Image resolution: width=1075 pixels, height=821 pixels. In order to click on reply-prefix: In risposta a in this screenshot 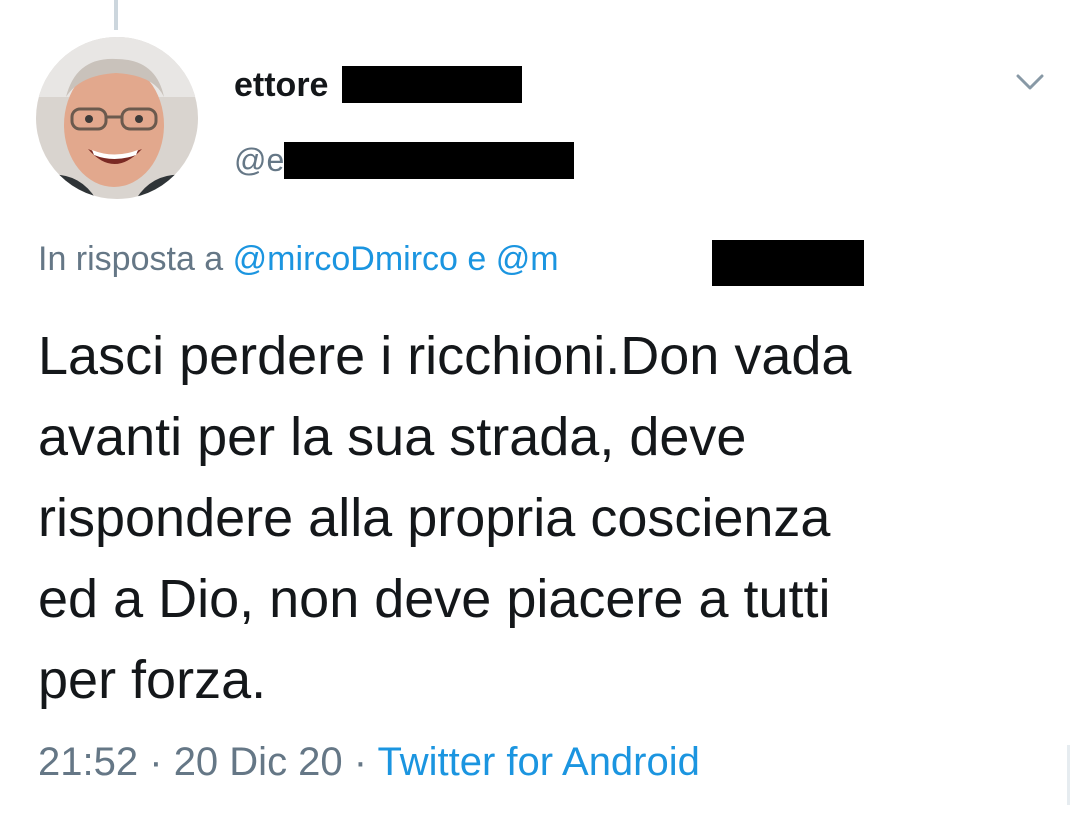, I will do `click(131, 259)`.